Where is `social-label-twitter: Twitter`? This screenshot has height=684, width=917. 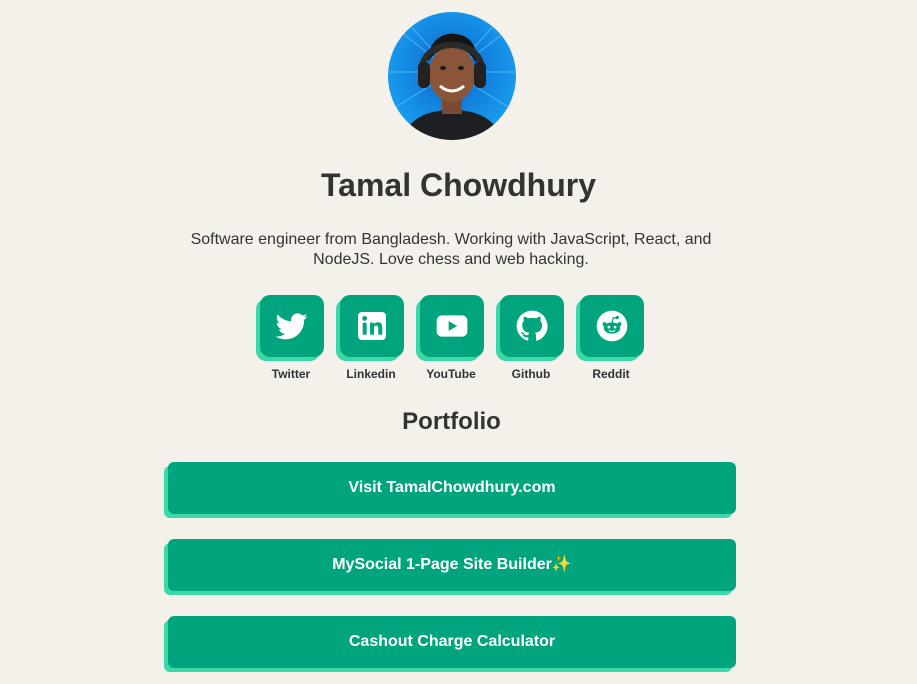 social-label-twitter: Twitter is located at coordinates (291, 374).